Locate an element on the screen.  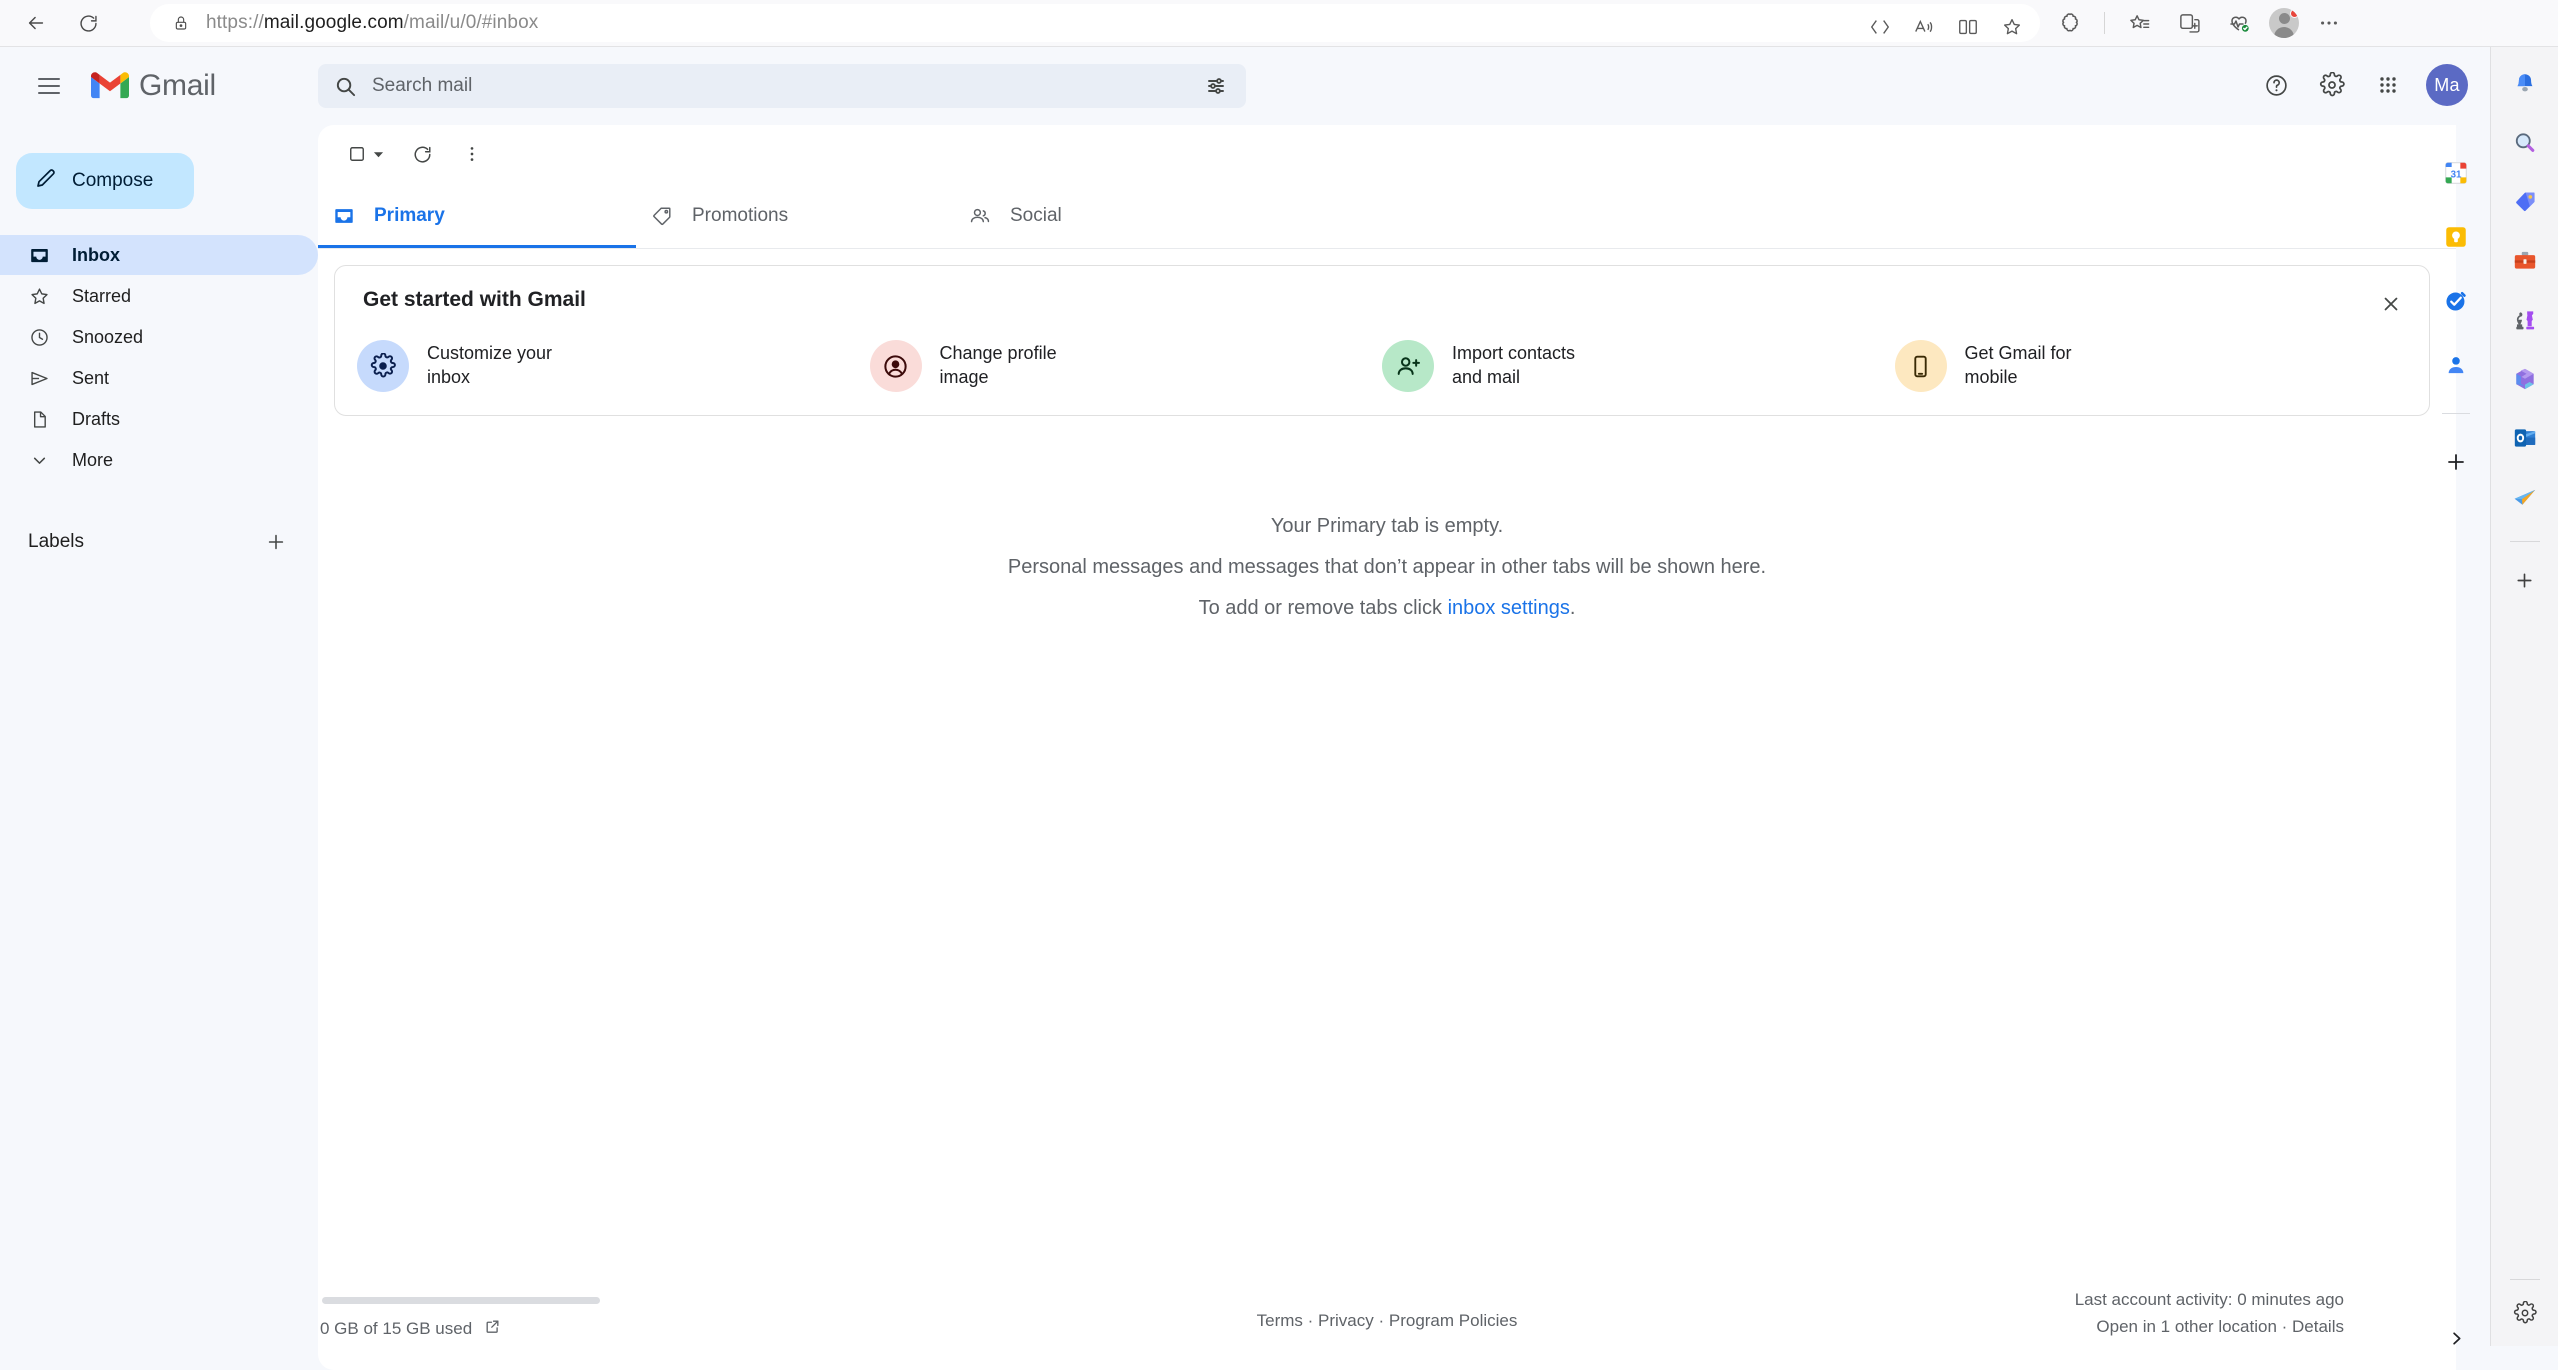
google-contacts-icon is located at coordinates (2456, 365).